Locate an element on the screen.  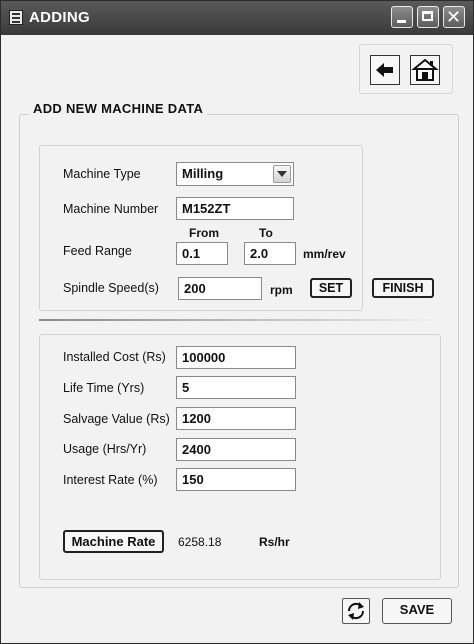
maximize-button is located at coordinates (428, 17).